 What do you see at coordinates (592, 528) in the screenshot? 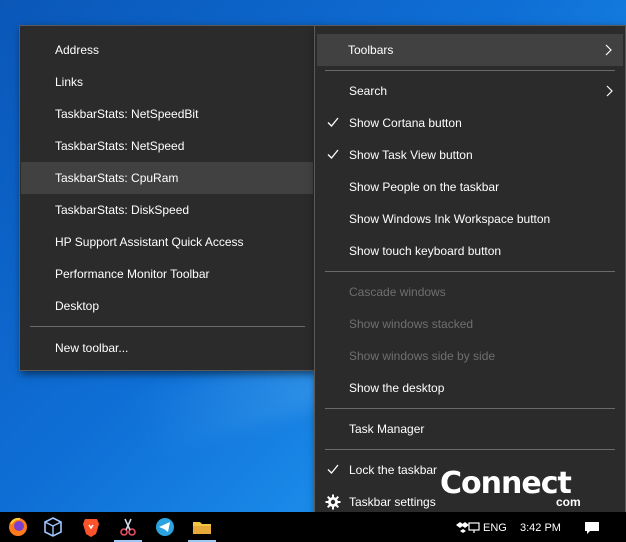
I see `notification-center-icon` at bounding box center [592, 528].